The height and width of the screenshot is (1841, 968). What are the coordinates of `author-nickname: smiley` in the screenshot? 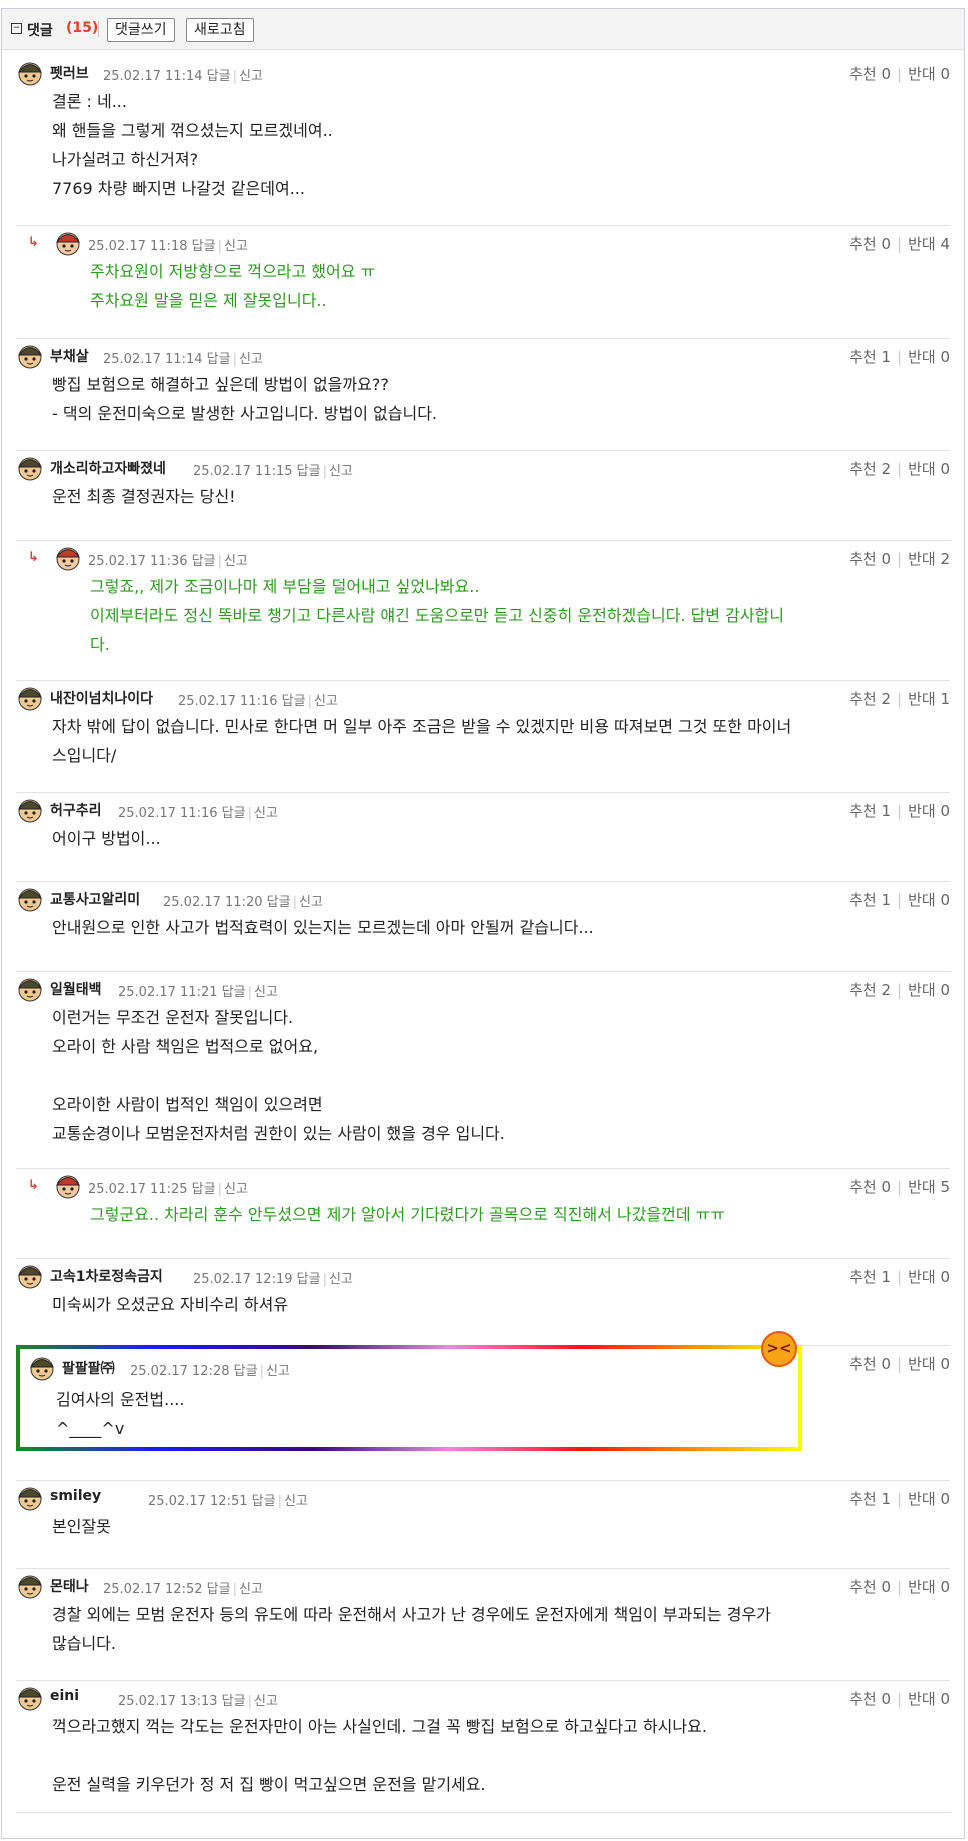 It's located at (75, 1496).